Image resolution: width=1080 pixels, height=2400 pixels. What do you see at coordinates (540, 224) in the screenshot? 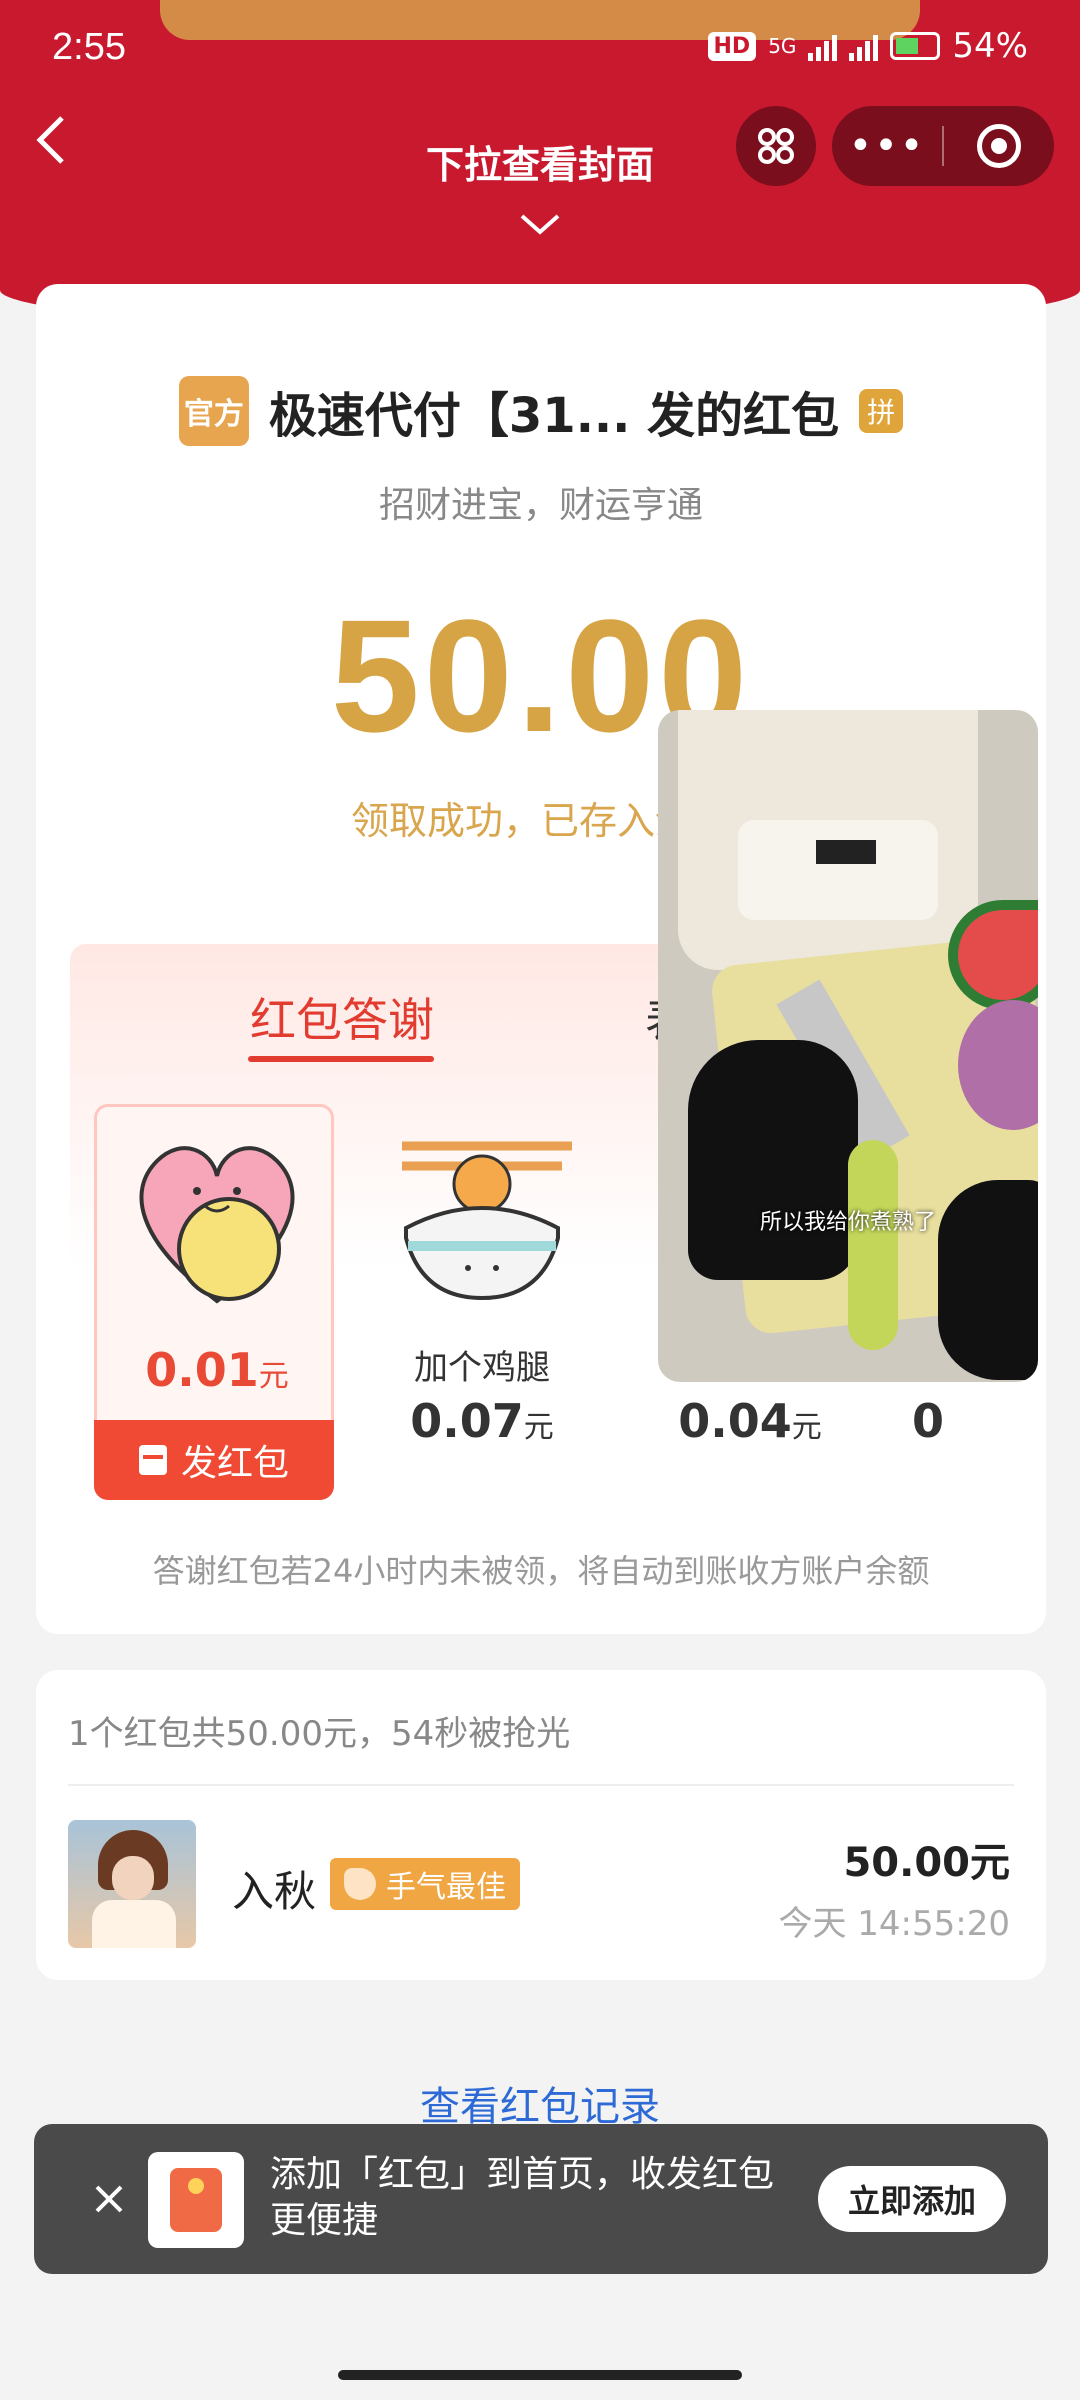
I see `chevron-down-icon` at bounding box center [540, 224].